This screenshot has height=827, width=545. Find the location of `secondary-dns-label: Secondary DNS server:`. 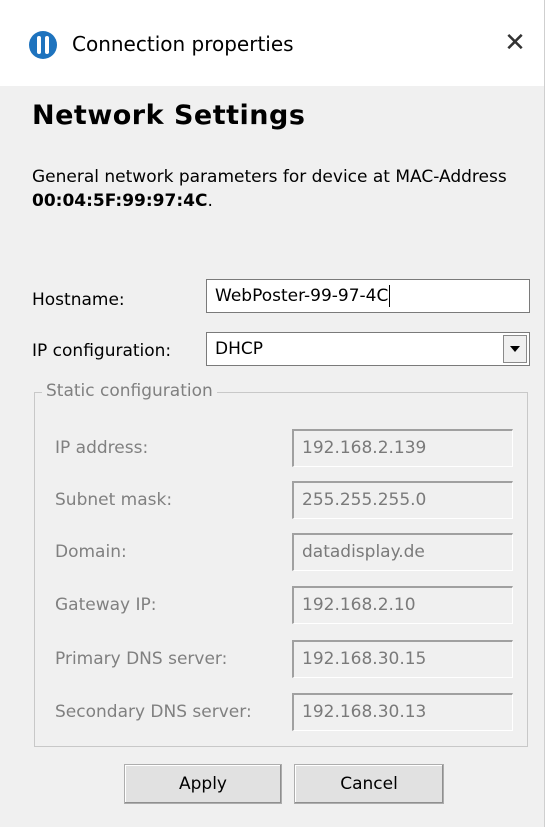

secondary-dns-label: Secondary DNS server: is located at coordinates (153, 712).